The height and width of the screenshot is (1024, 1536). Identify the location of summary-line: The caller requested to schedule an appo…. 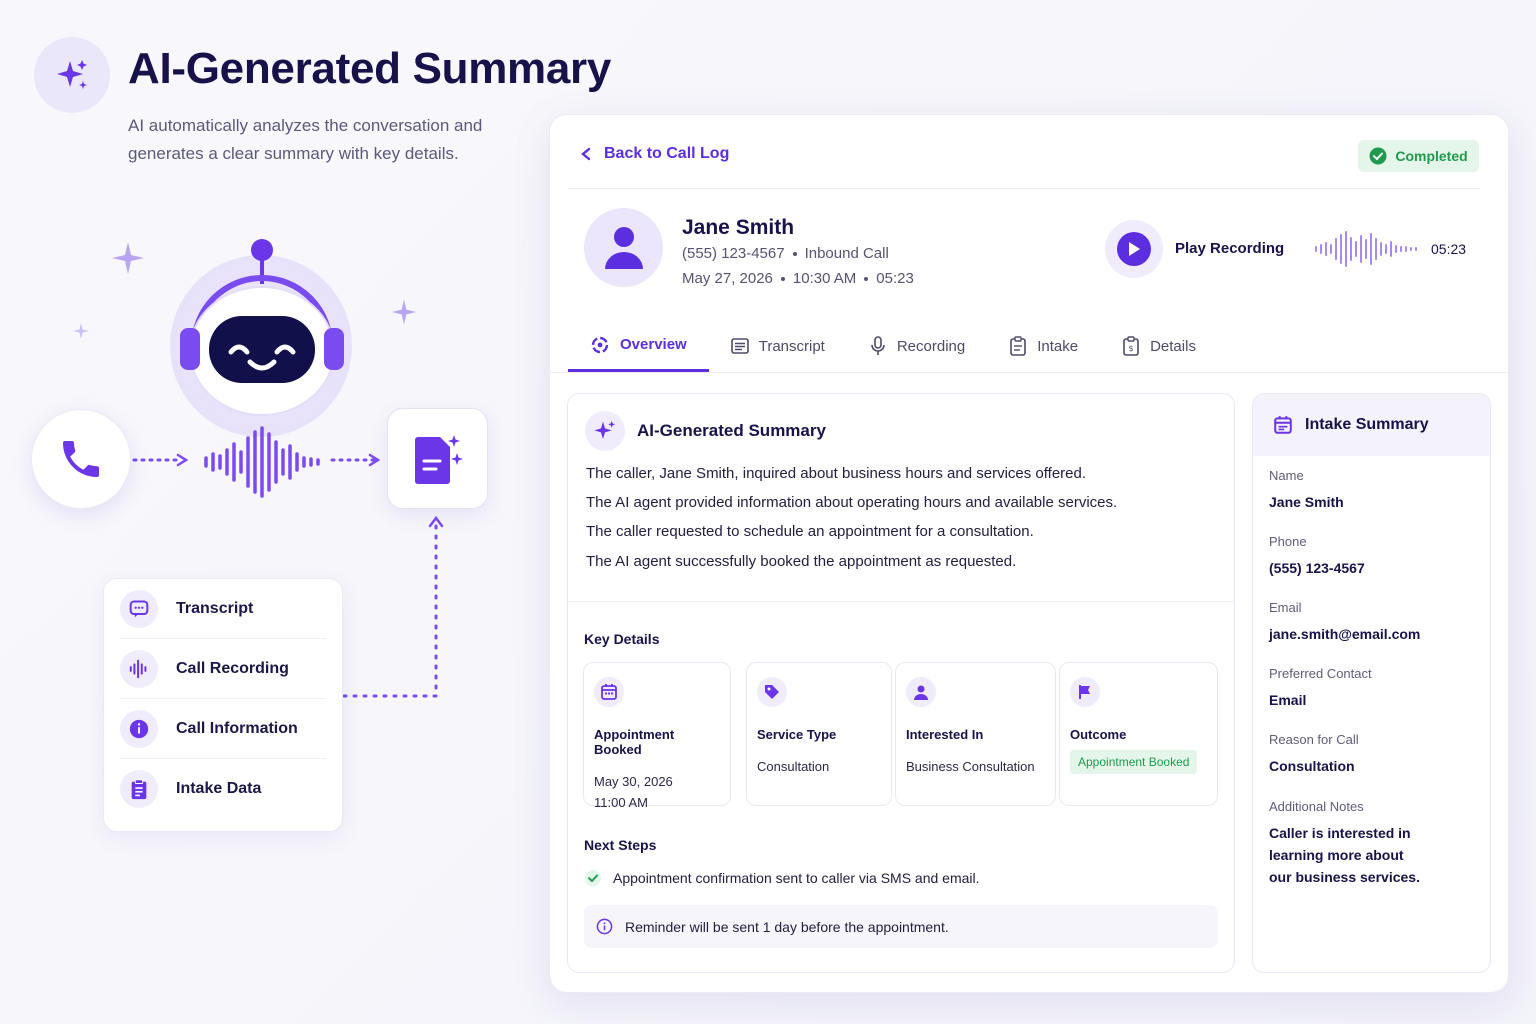
(810, 531).